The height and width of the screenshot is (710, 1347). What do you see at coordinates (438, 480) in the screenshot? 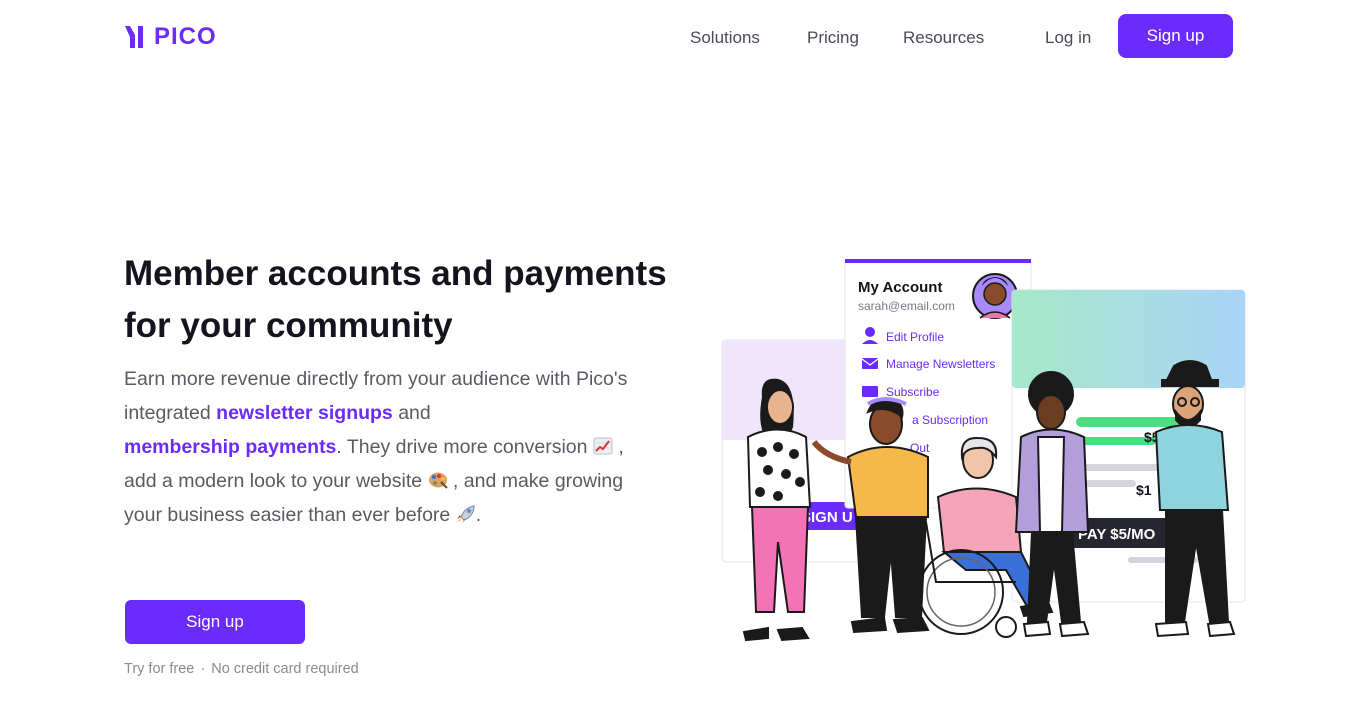
I see `palette-icon` at bounding box center [438, 480].